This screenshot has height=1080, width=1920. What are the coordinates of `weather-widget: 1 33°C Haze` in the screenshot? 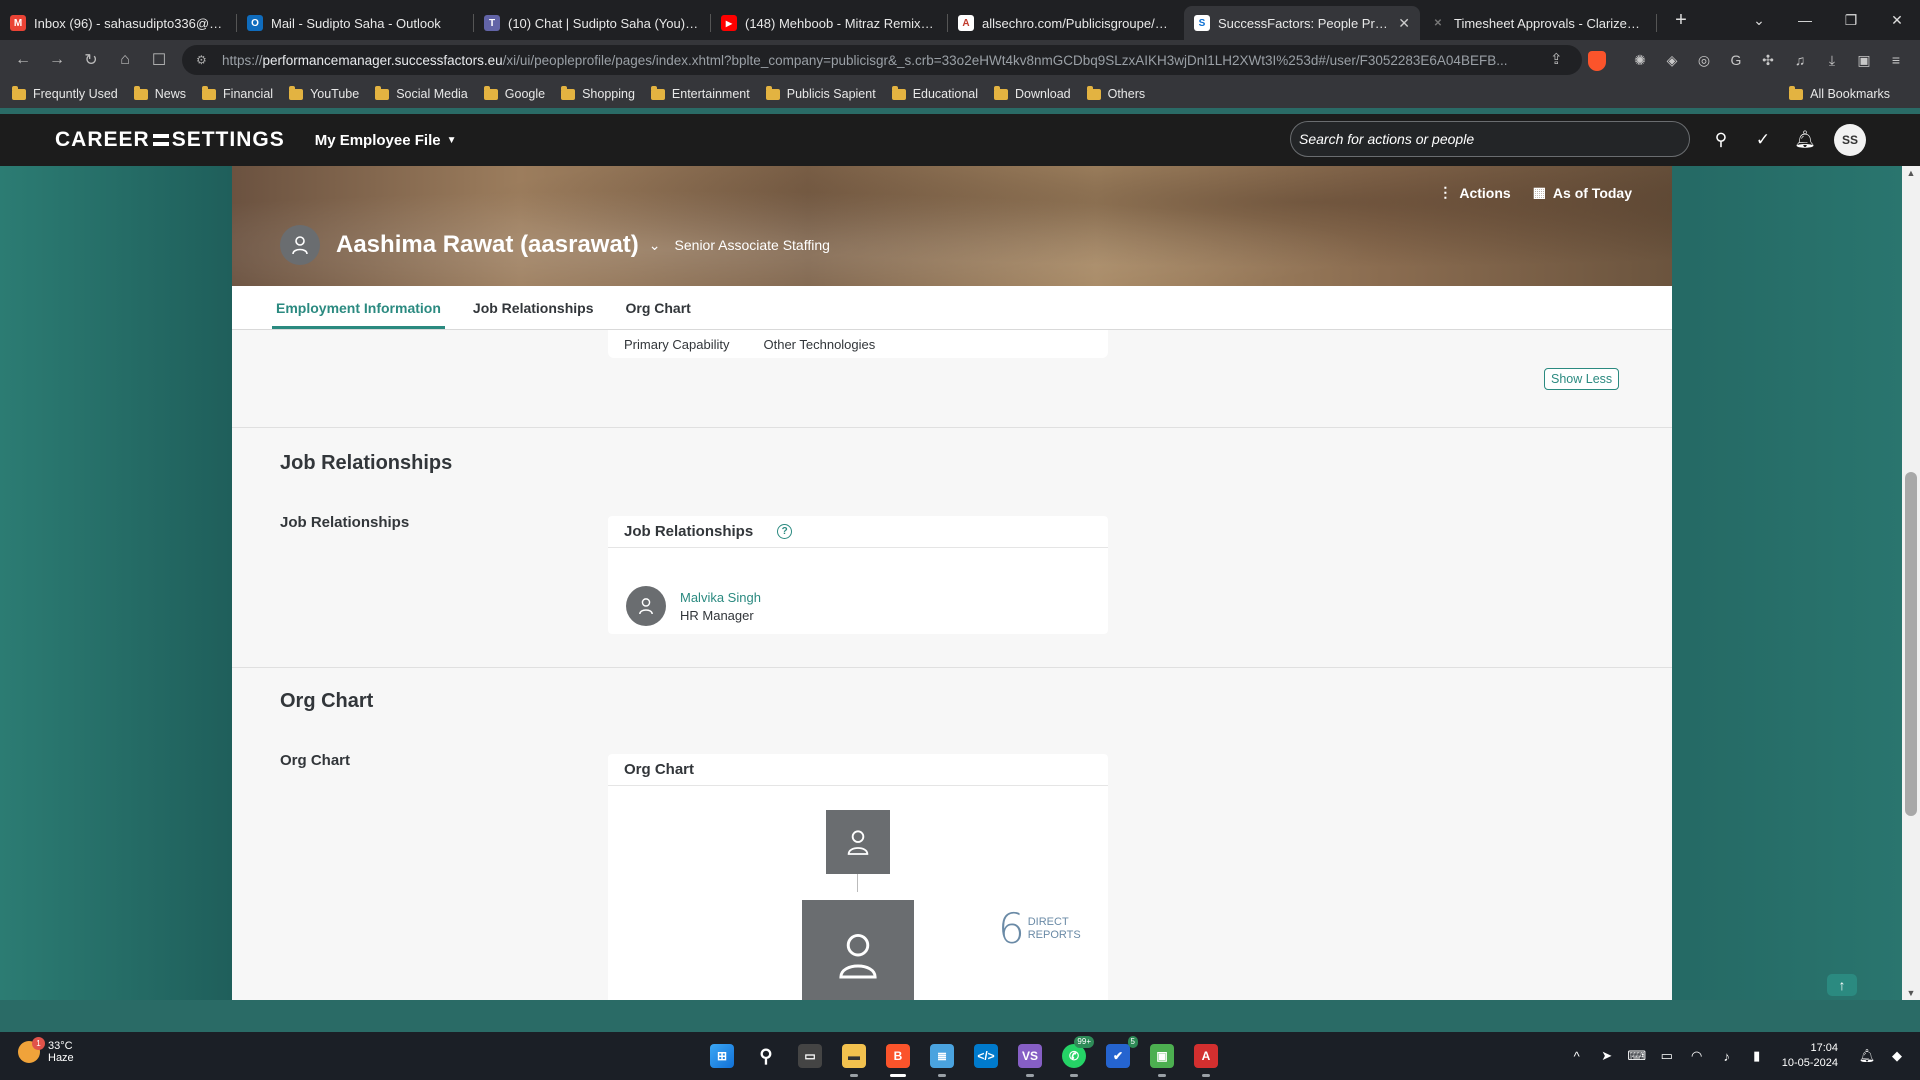 It's located at (46, 1050).